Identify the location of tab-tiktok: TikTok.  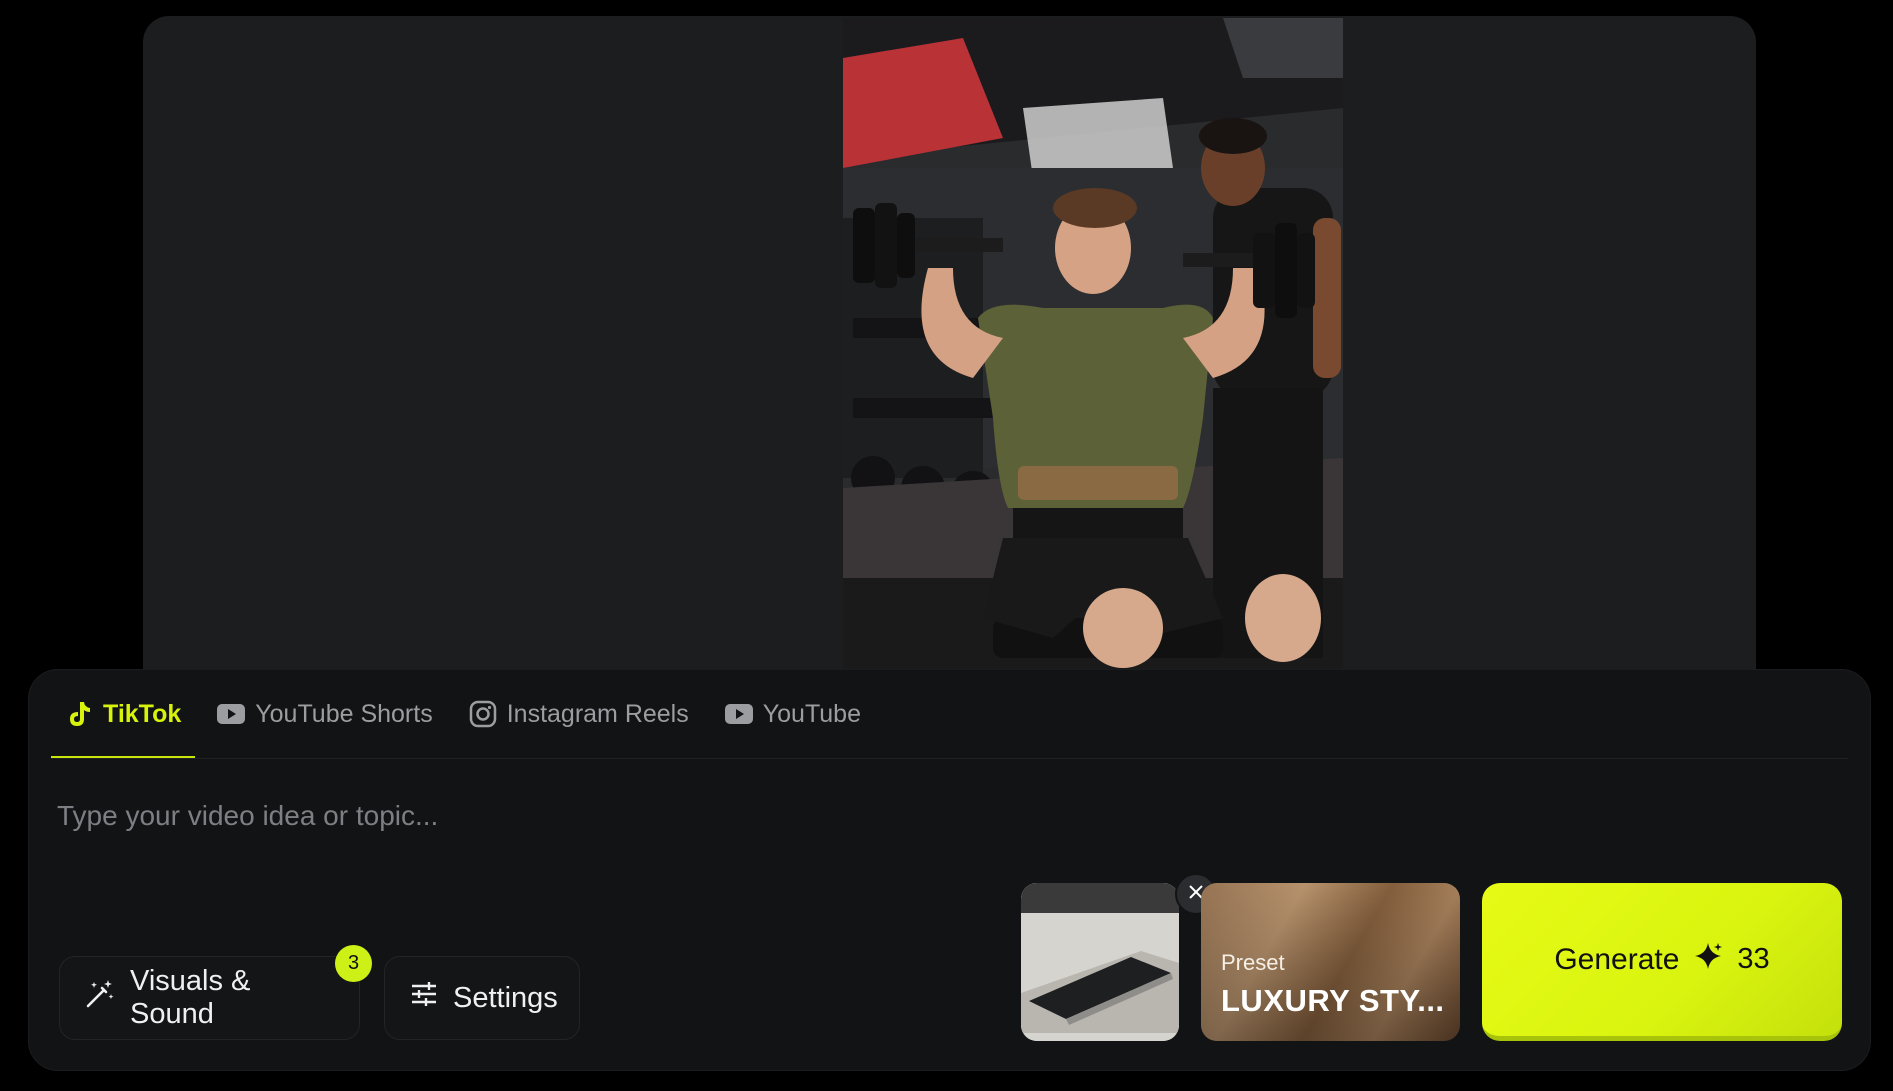
(123, 714).